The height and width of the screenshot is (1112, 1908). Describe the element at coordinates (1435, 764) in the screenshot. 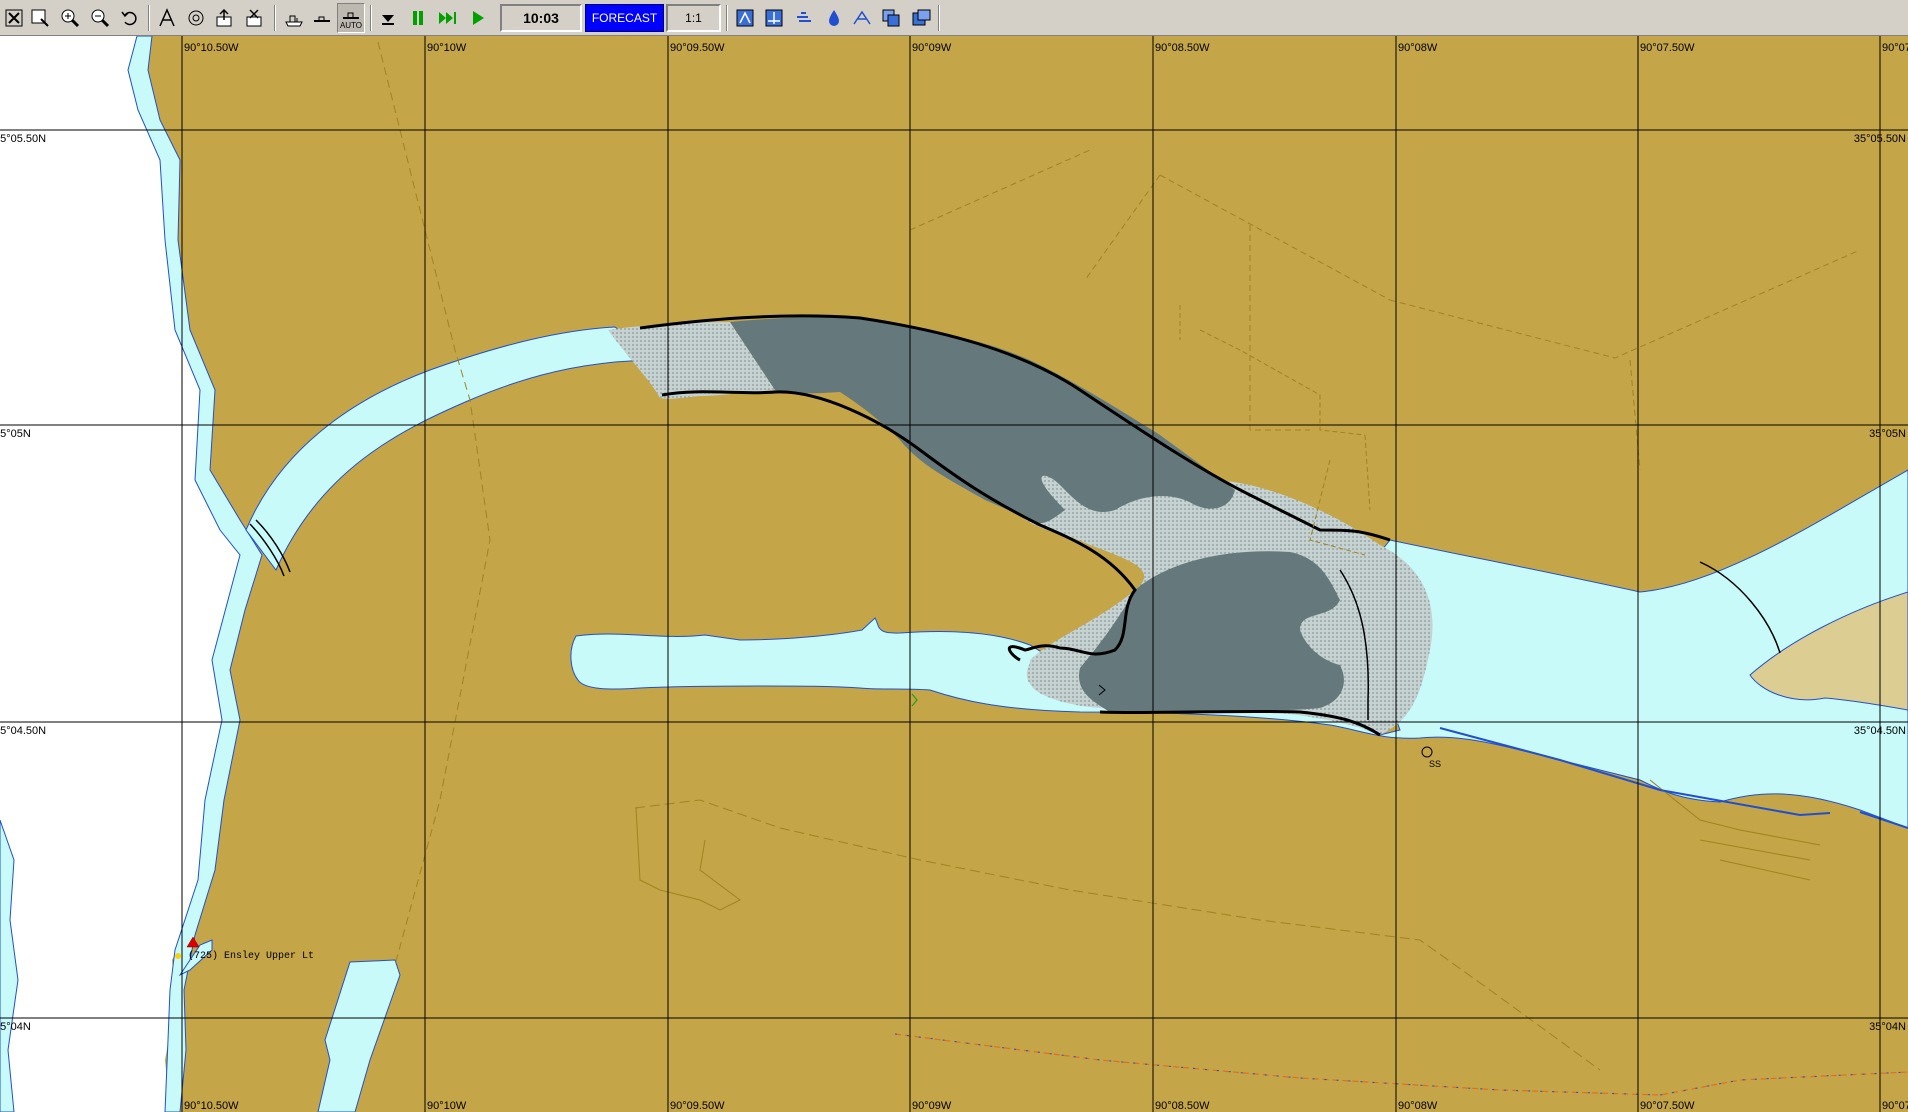

I see `buoy-label: SS` at that location.